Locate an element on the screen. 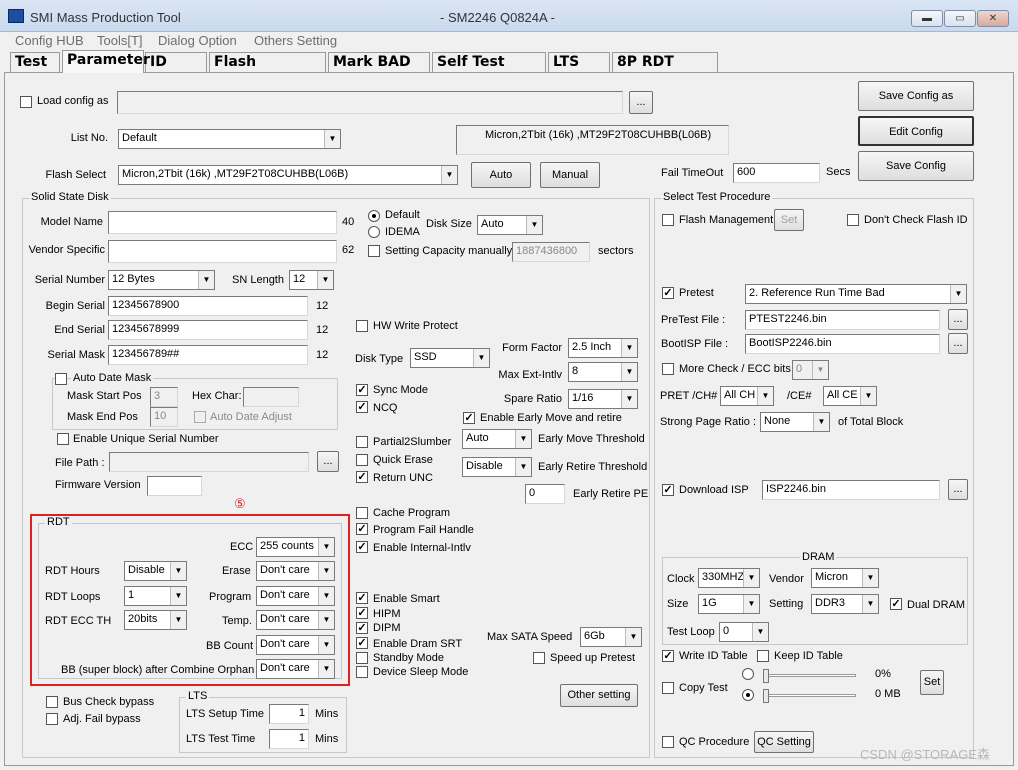  partial2slumber-checkbox is located at coordinates (362, 442).